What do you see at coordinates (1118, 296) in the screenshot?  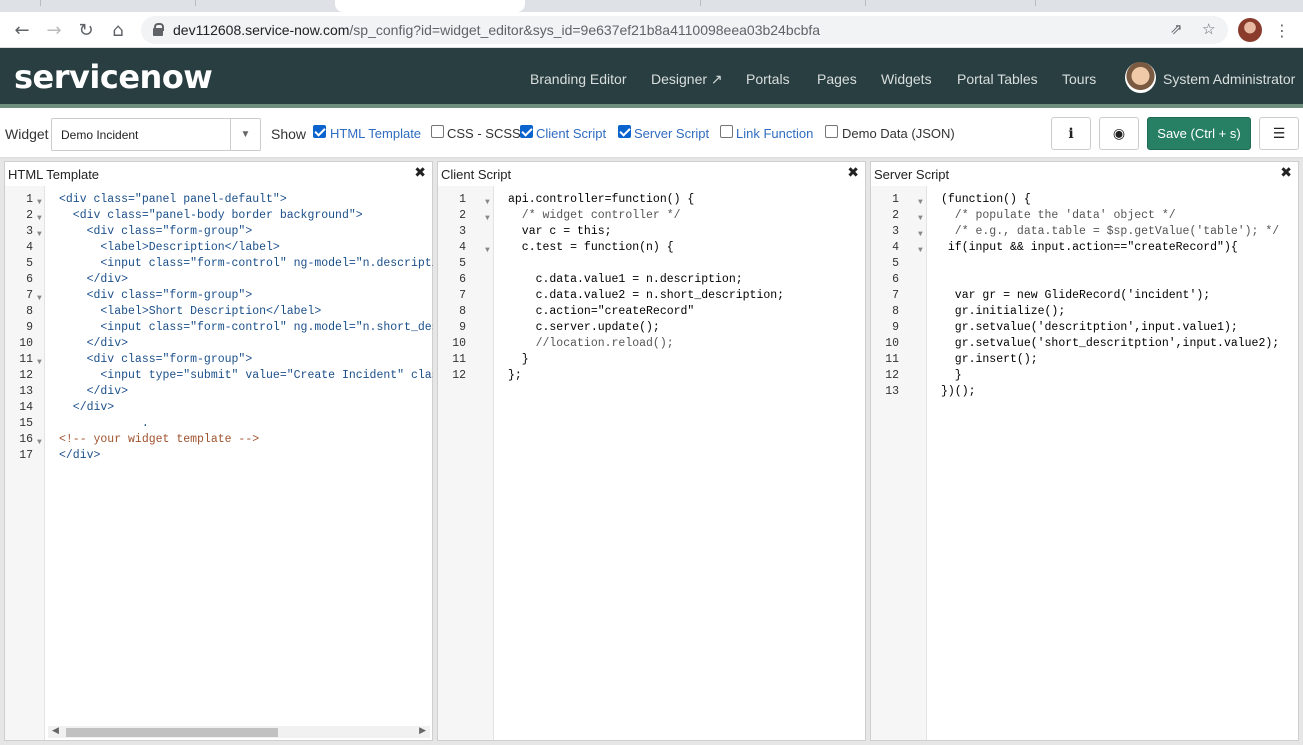 I see `code-line: var gr = new GlideRecord('incident');` at bounding box center [1118, 296].